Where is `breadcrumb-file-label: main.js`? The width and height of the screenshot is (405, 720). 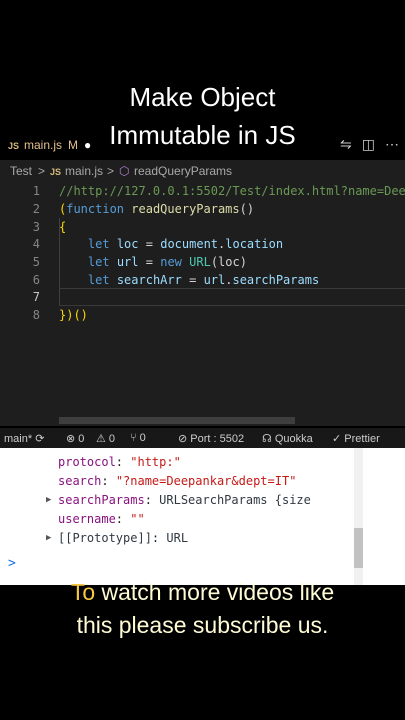
breadcrumb-file-label: main.js is located at coordinates (84, 171).